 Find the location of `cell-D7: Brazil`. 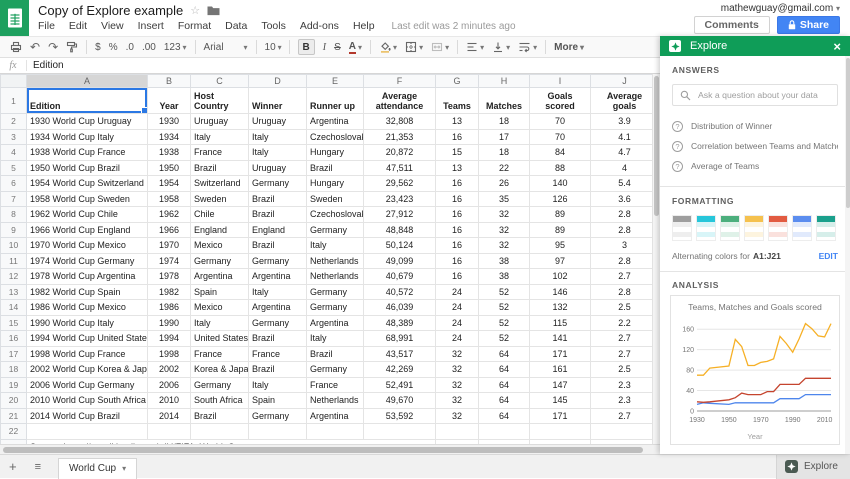

cell-D7: Brazil is located at coordinates (277, 198).